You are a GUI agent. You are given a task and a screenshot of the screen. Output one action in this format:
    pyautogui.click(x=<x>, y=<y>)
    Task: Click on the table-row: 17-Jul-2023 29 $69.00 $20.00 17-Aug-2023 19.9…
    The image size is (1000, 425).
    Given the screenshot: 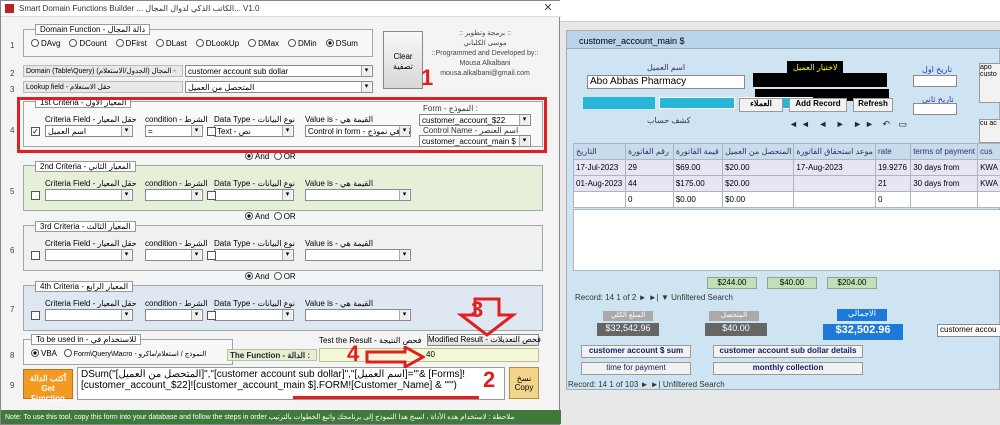 What is the action you would take?
    pyautogui.click(x=786, y=167)
    